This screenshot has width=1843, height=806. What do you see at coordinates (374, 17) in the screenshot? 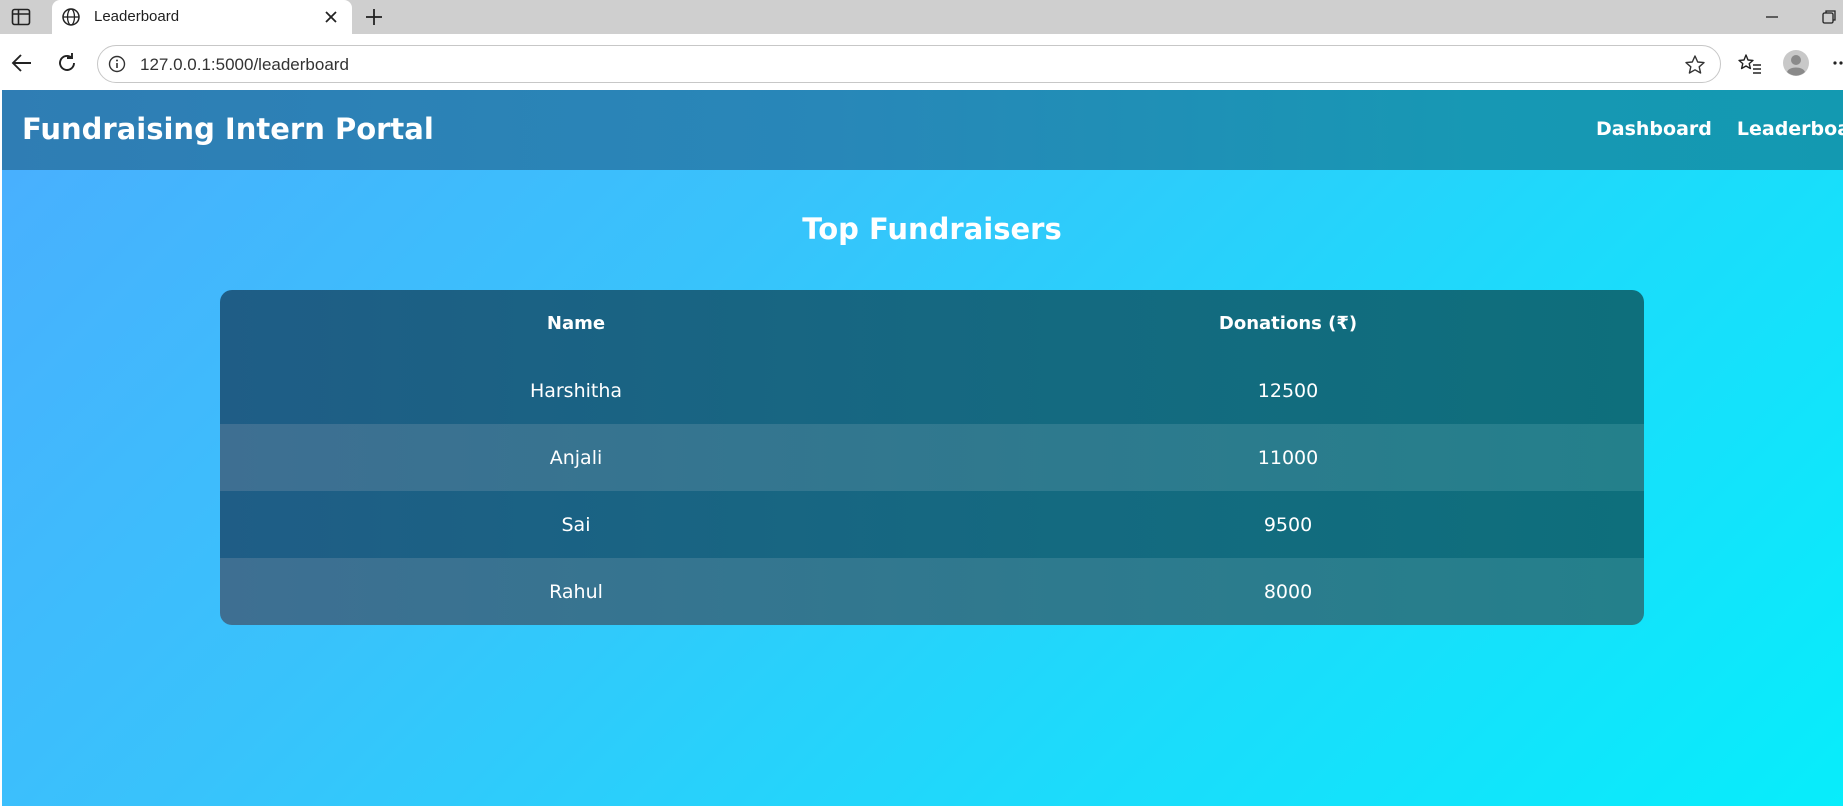
I see `new-tab-plus-icon` at bounding box center [374, 17].